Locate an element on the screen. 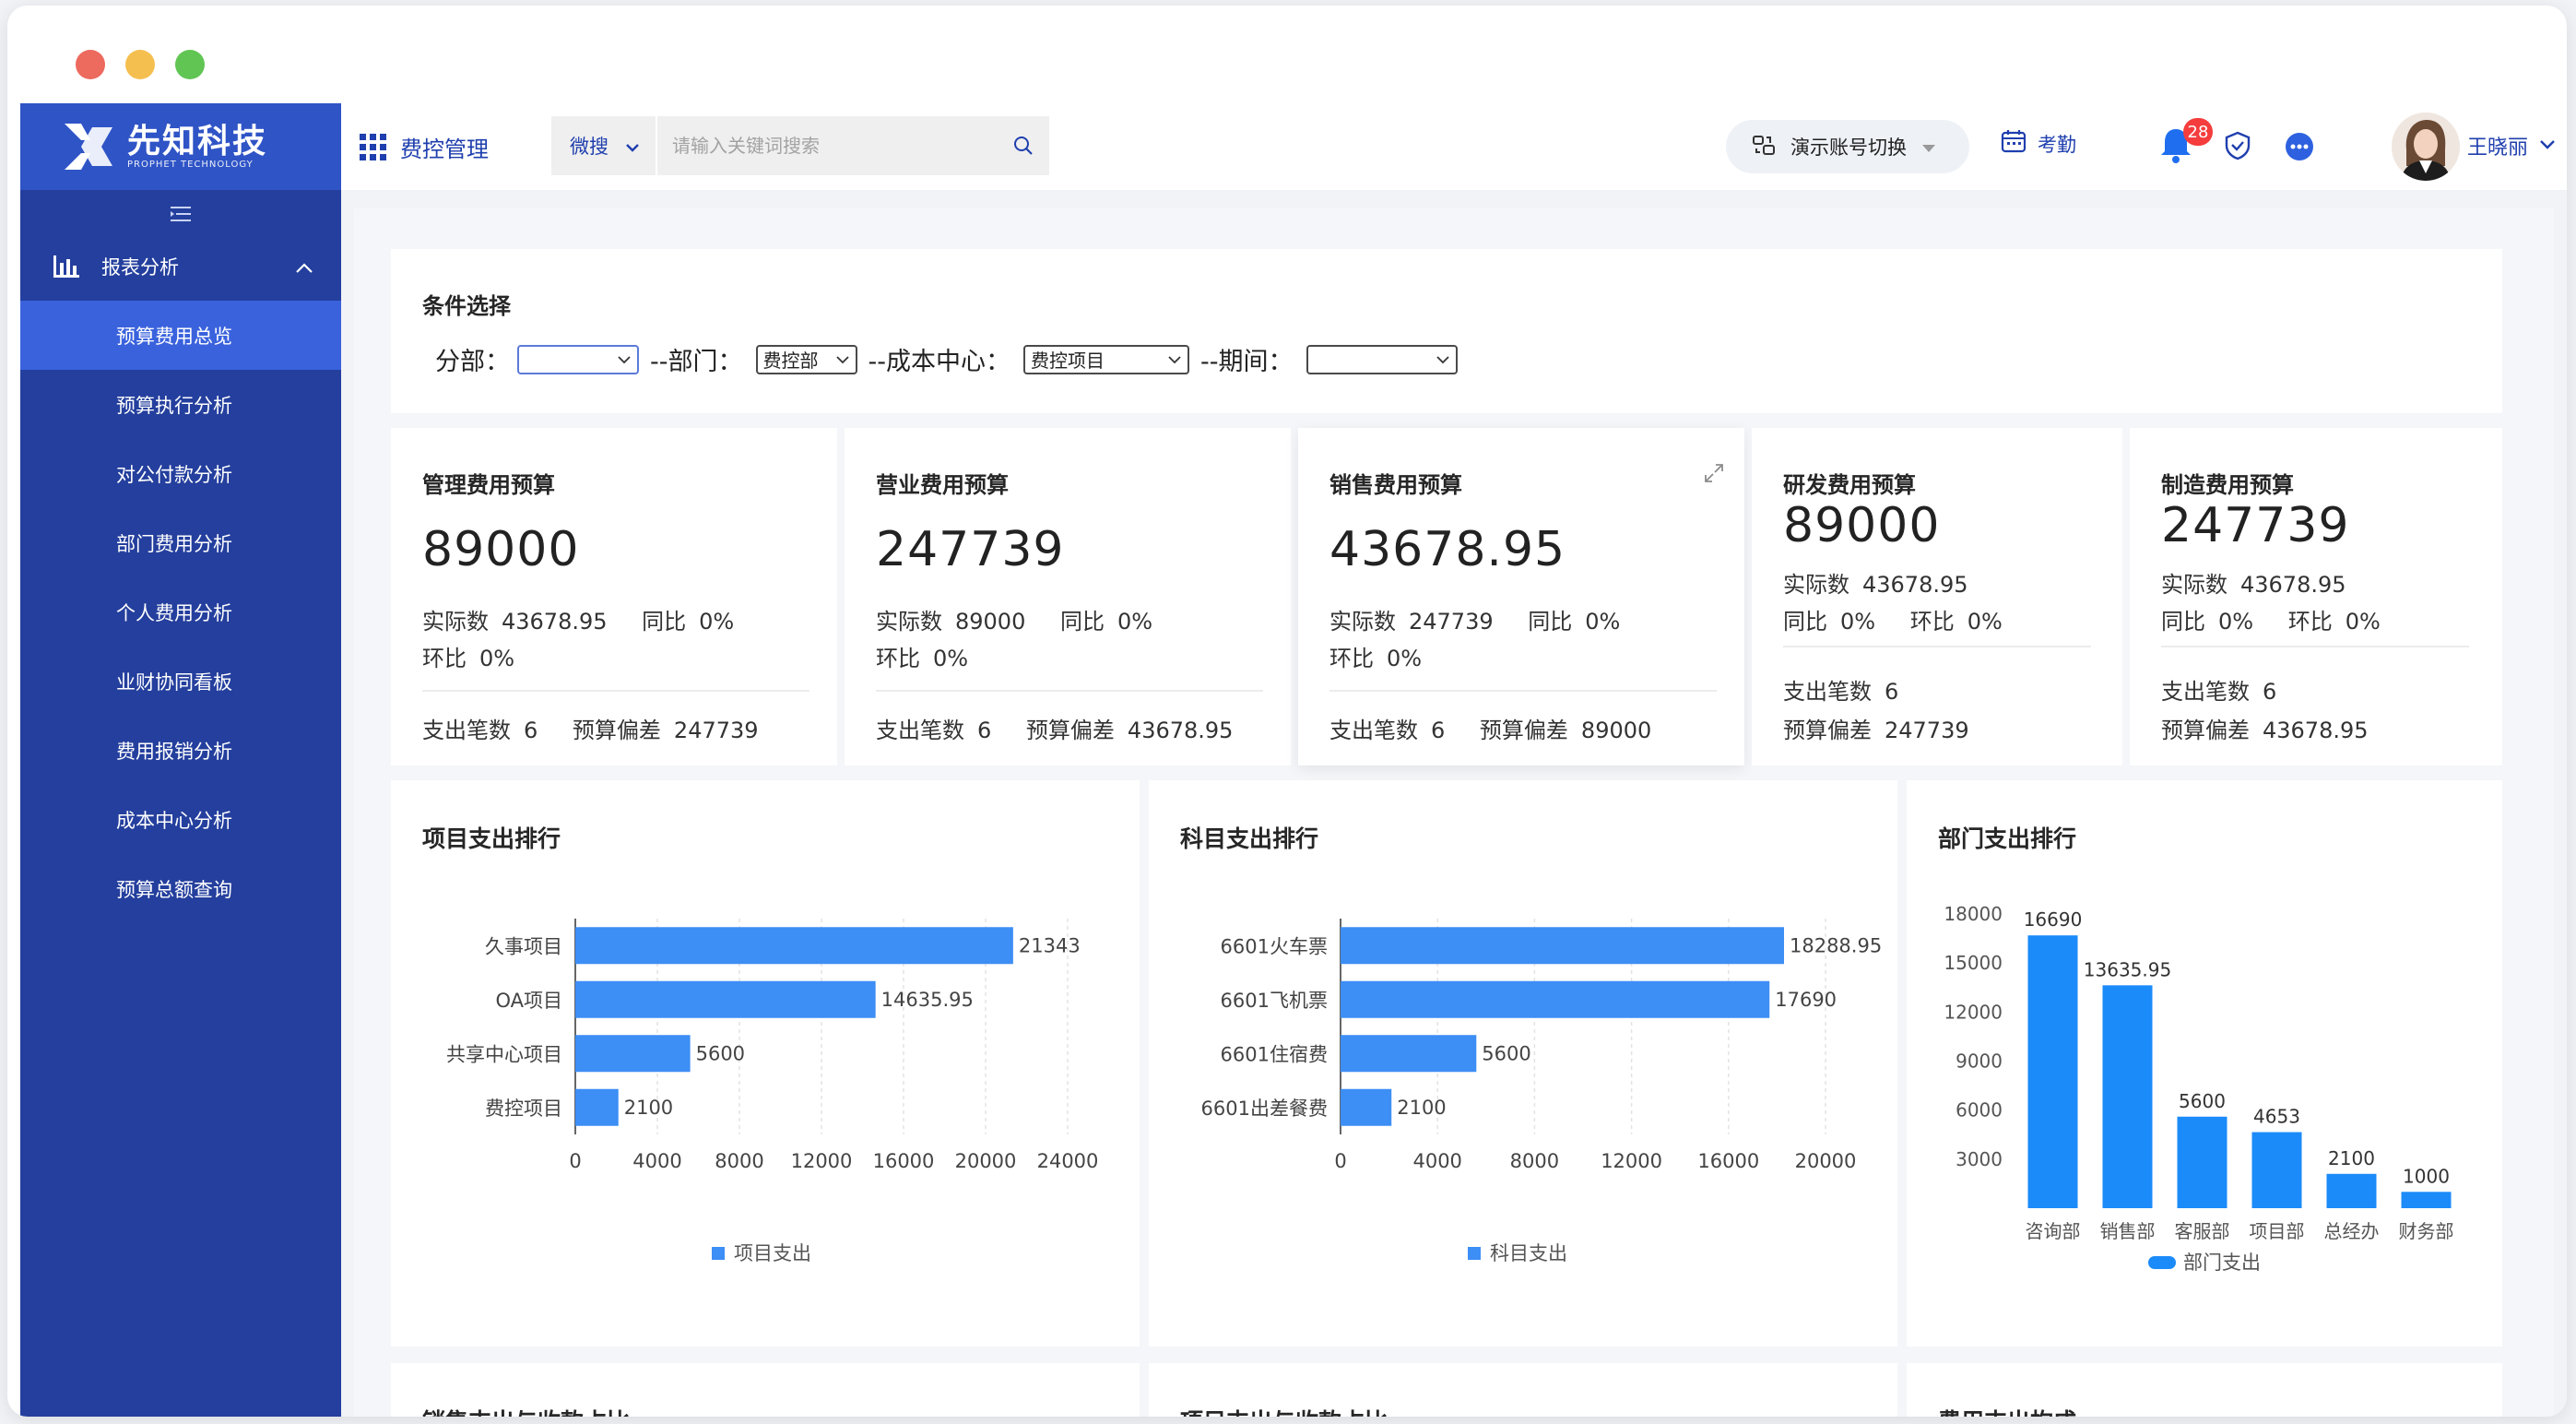  cost-center-label: --成本中心： is located at coordinates (939, 362).